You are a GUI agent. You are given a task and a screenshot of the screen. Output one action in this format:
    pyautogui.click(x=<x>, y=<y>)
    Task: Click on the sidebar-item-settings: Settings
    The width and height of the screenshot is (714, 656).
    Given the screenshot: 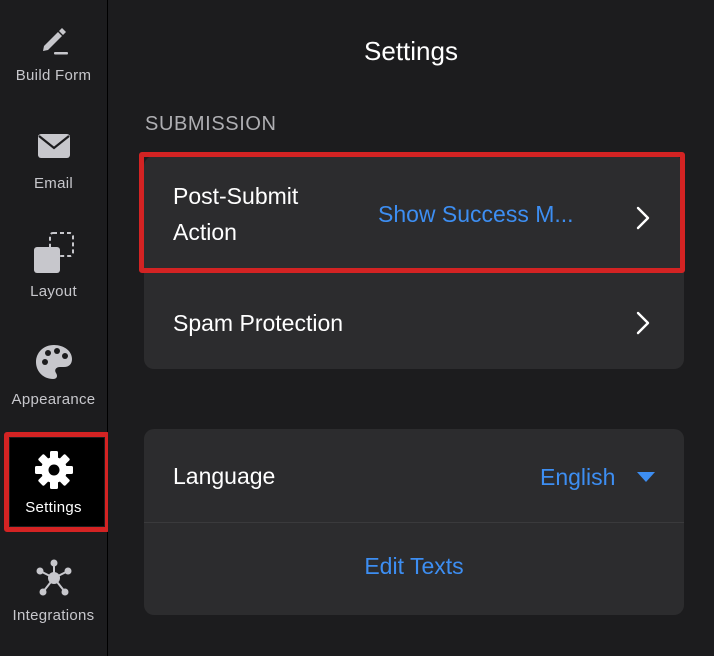 What is the action you would take?
    pyautogui.click(x=53, y=486)
    